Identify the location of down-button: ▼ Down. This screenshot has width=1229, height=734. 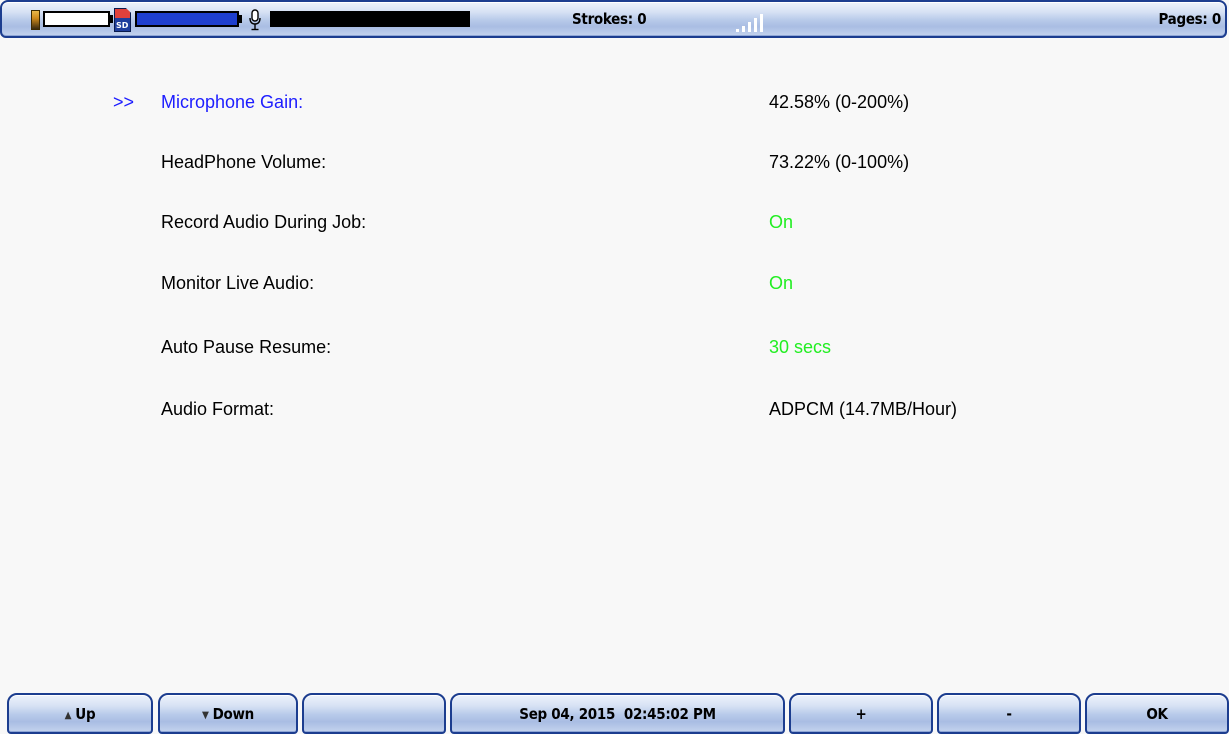
(228, 713).